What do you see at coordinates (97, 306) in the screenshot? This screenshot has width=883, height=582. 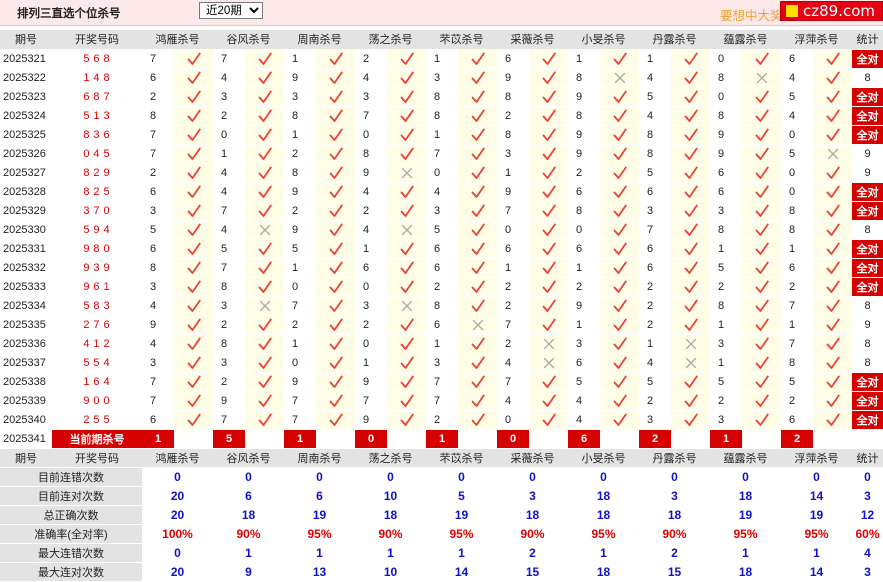 I see `draw-number-cell: 583` at bounding box center [97, 306].